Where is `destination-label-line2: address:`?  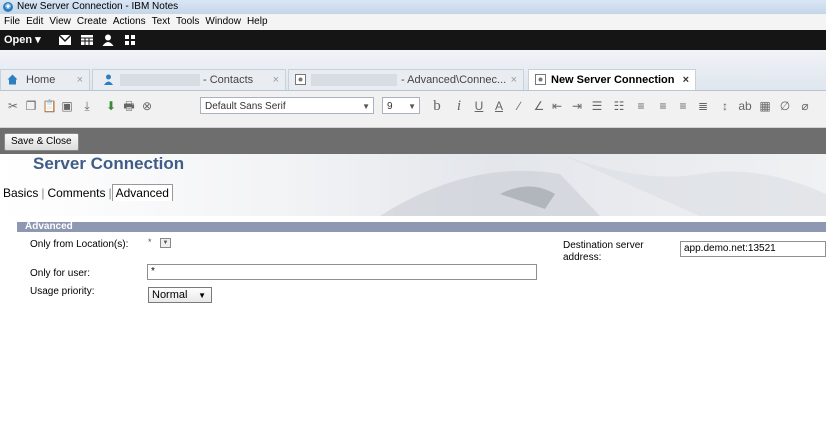
destination-label-line2: address: is located at coordinates (582, 257).